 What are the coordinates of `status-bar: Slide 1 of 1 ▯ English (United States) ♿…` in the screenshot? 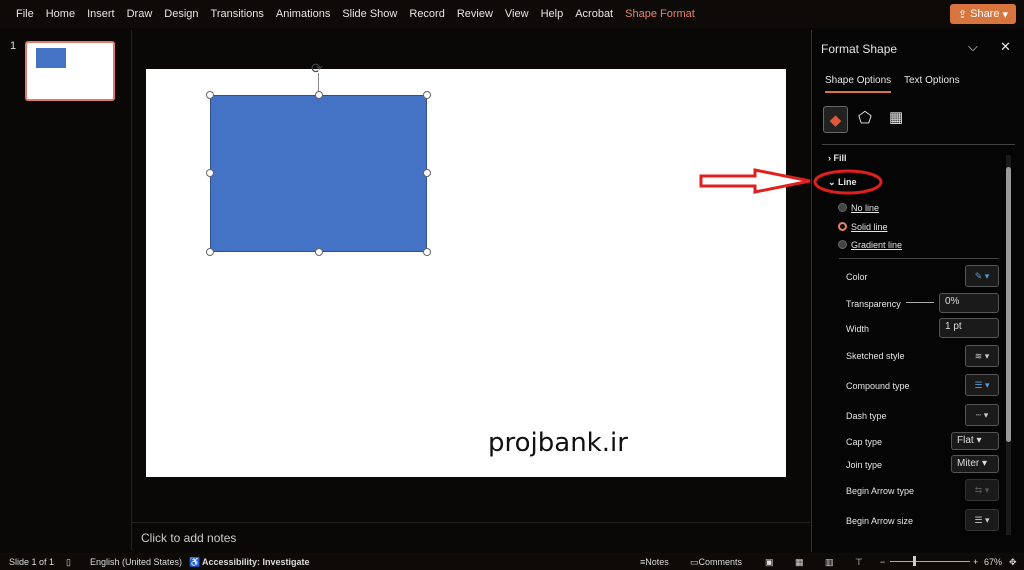 It's located at (512, 561).